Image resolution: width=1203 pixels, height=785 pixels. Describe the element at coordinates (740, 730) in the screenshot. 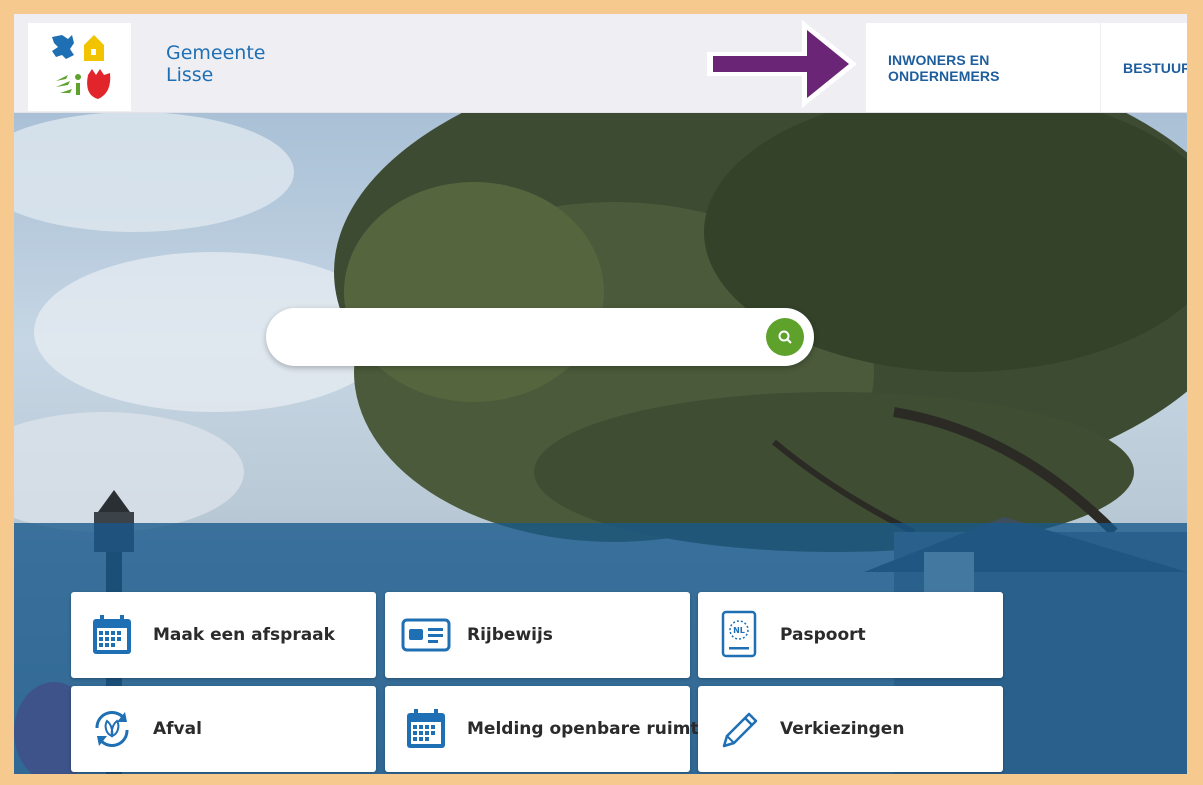

I see `pencil-icon` at that location.